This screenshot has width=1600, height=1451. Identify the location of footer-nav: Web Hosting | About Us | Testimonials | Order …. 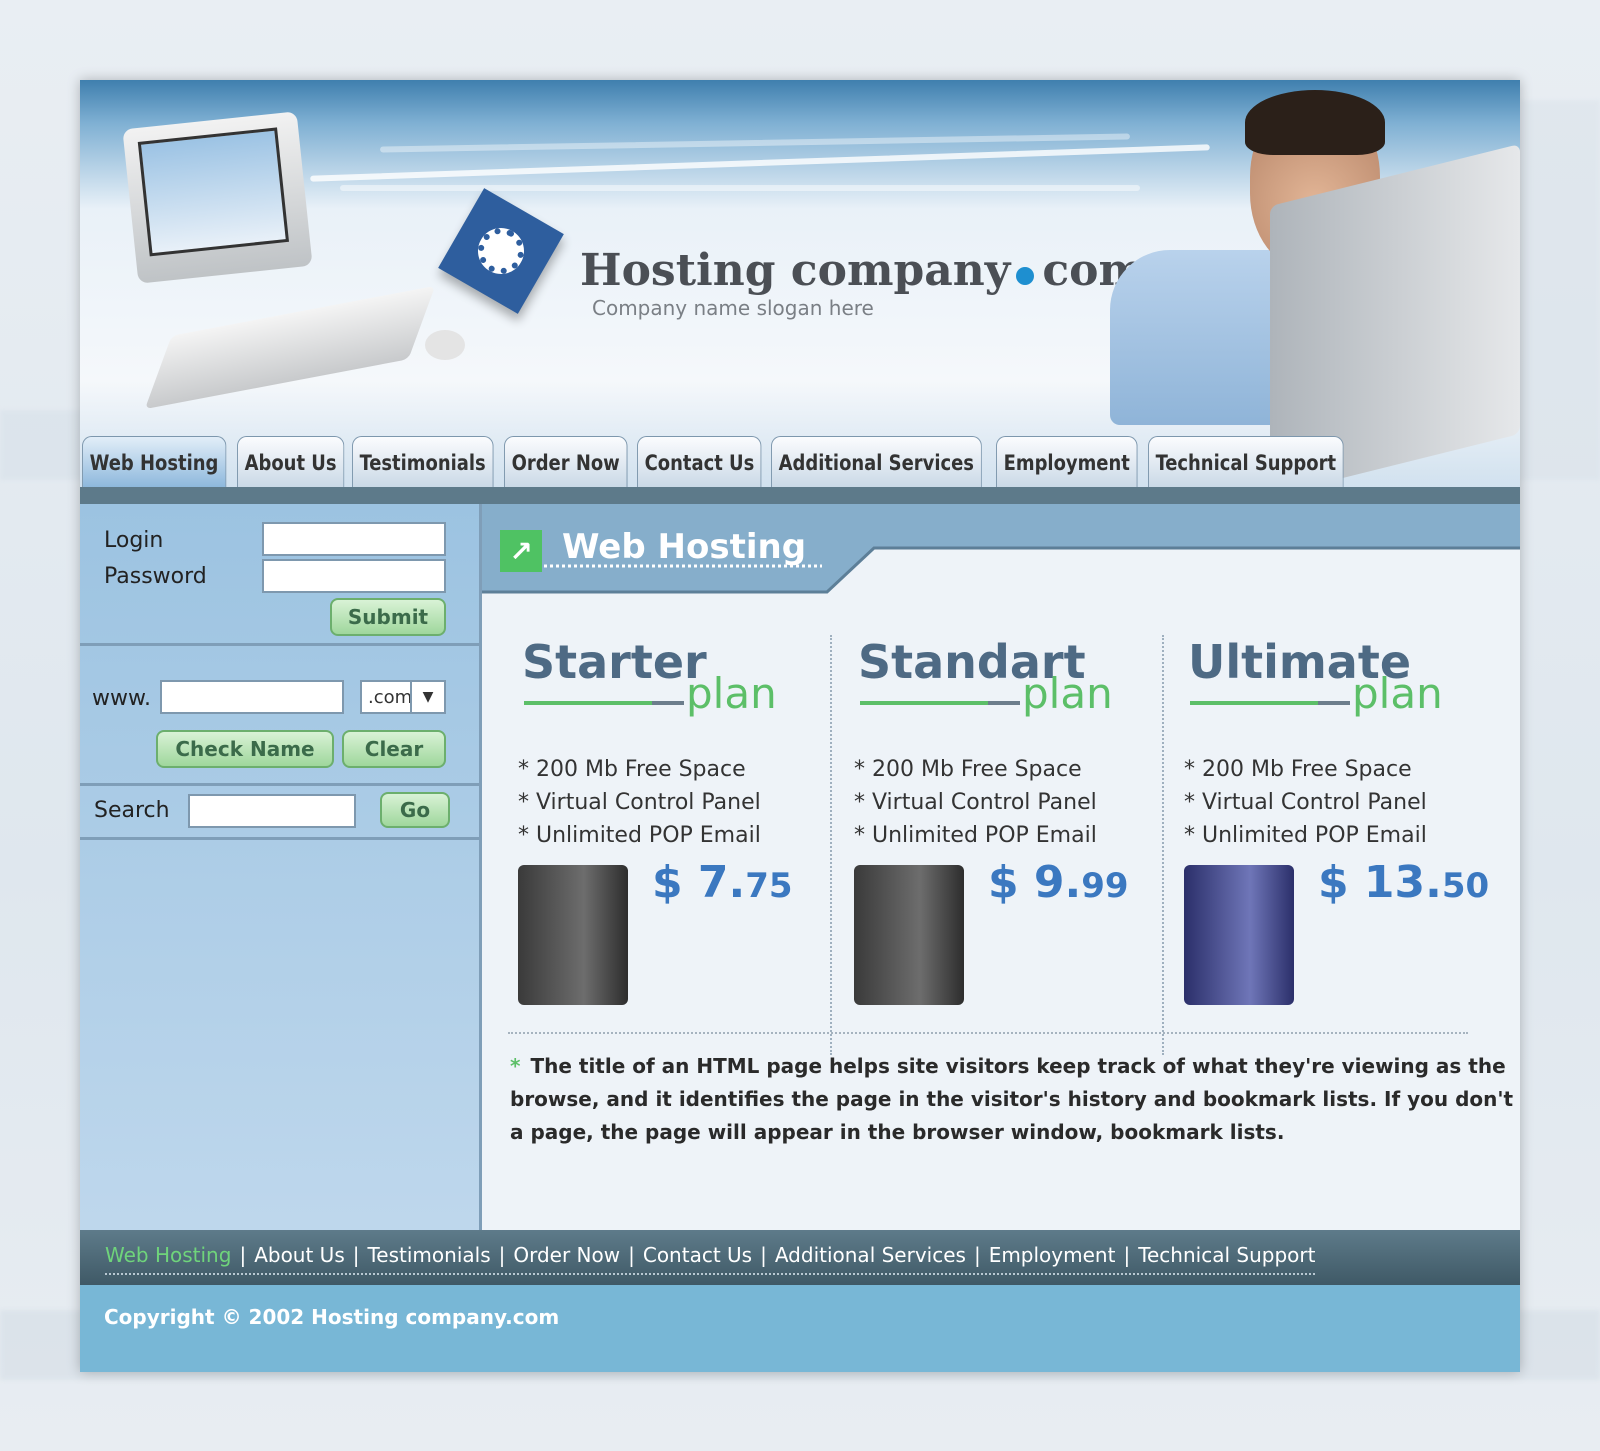
(800, 1257).